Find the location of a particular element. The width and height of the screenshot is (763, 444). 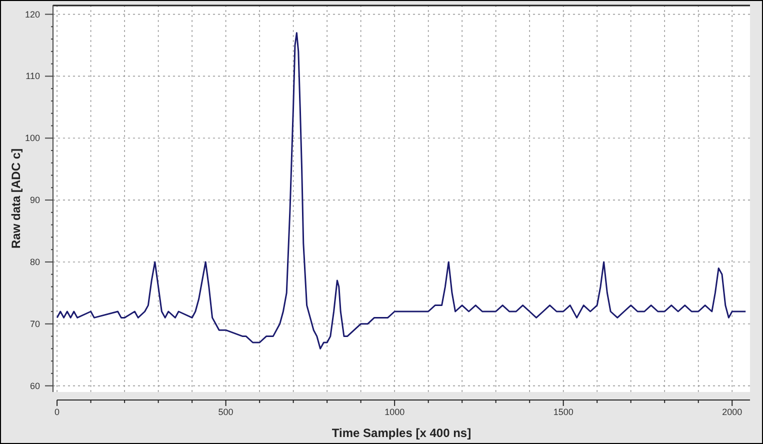

y-tick-label: 80 is located at coordinates (35, 261).